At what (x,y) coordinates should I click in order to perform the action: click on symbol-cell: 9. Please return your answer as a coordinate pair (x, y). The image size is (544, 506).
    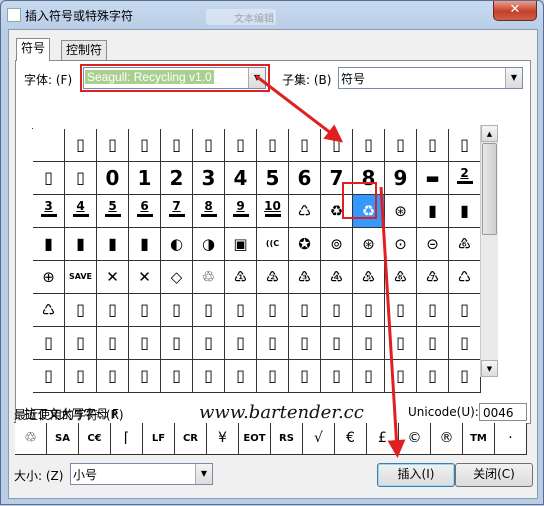
    Looking at the image, I should click on (401, 178).